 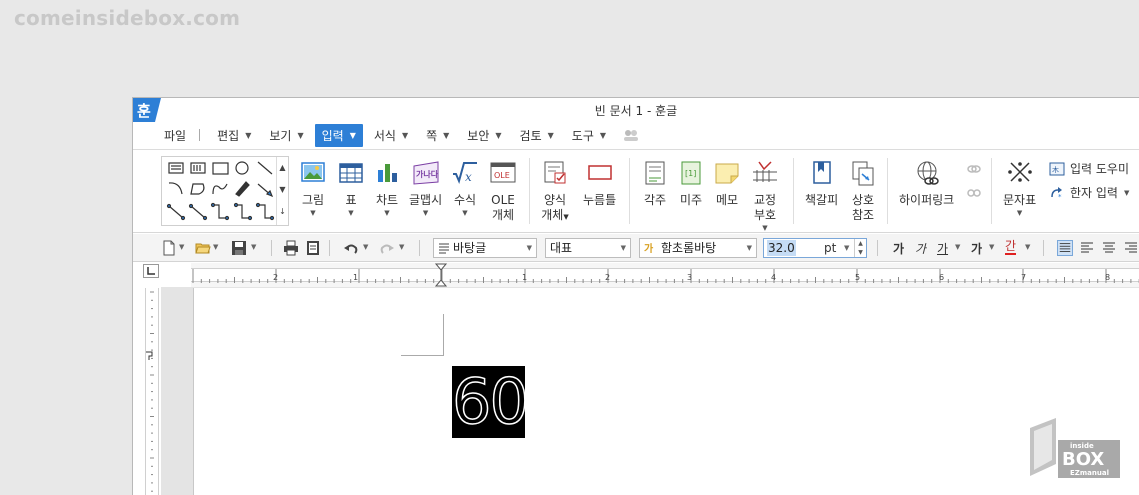 What do you see at coordinates (1083, 459) in the screenshot?
I see `svg-text: BOX` at bounding box center [1083, 459].